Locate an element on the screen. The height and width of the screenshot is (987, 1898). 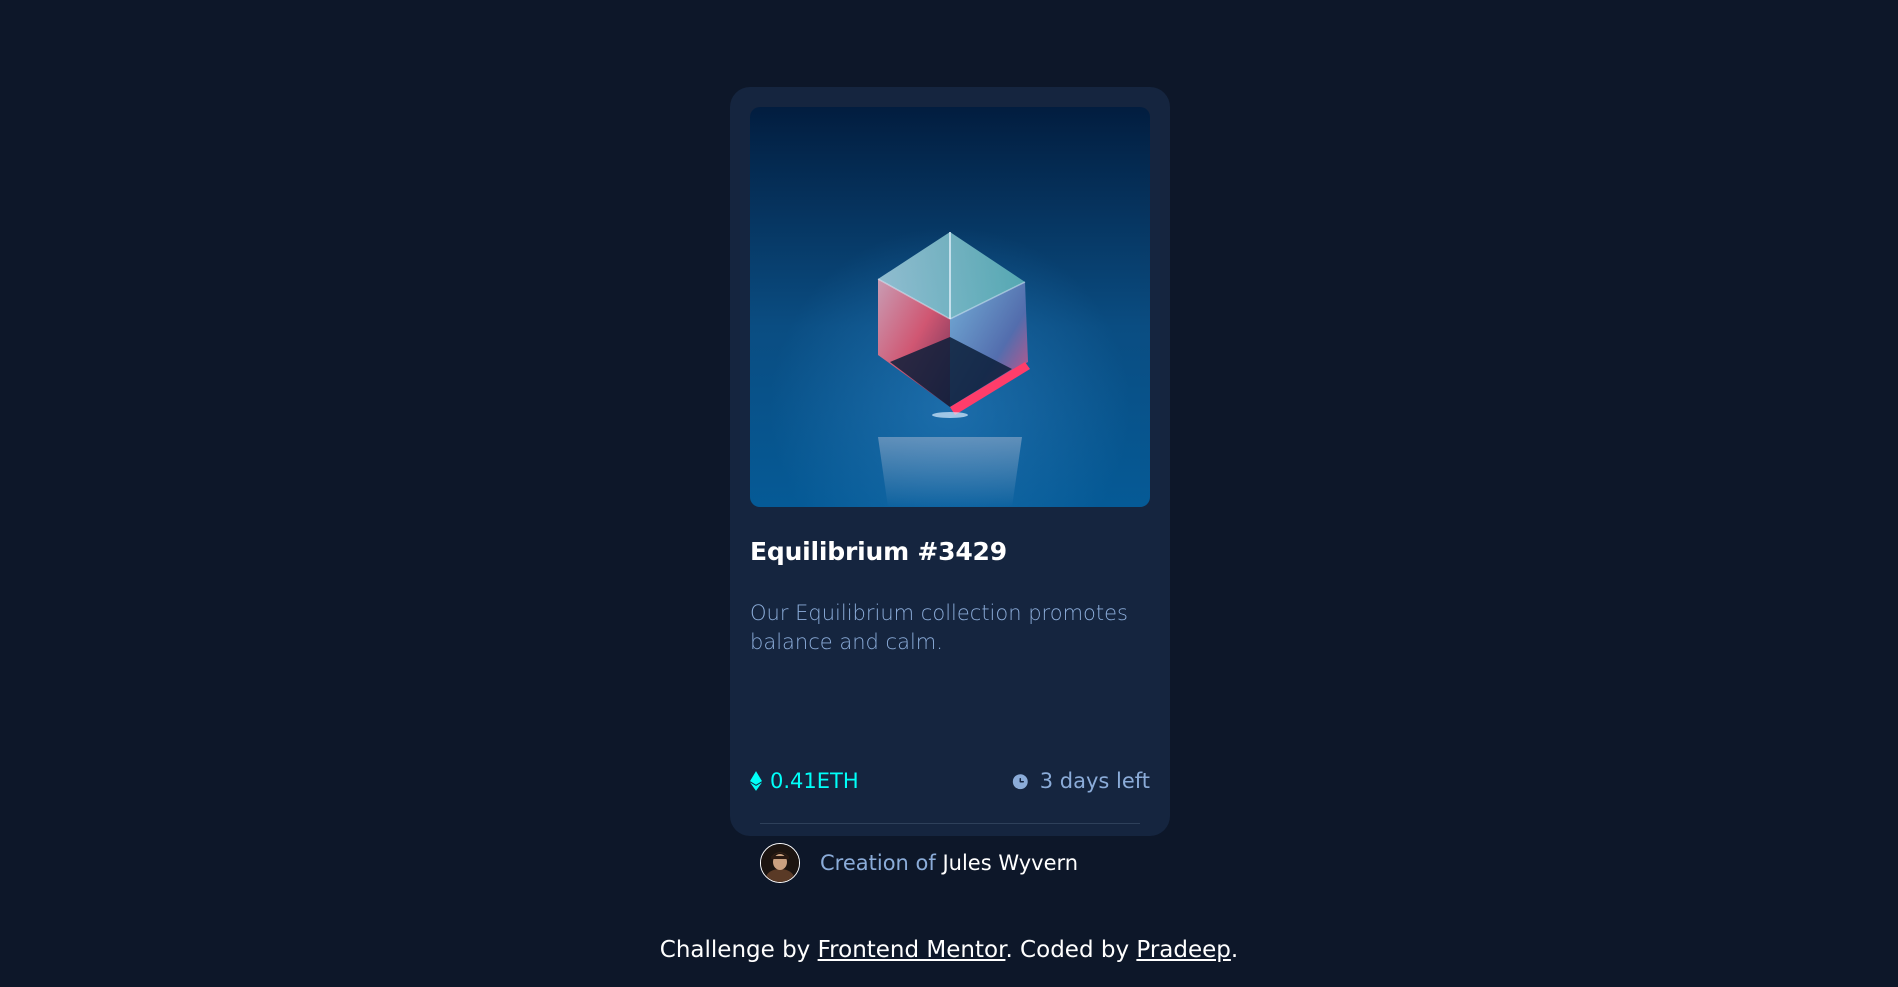
nft-stats: 0.41ETH 3 days left is located at coordinates (950, 784).